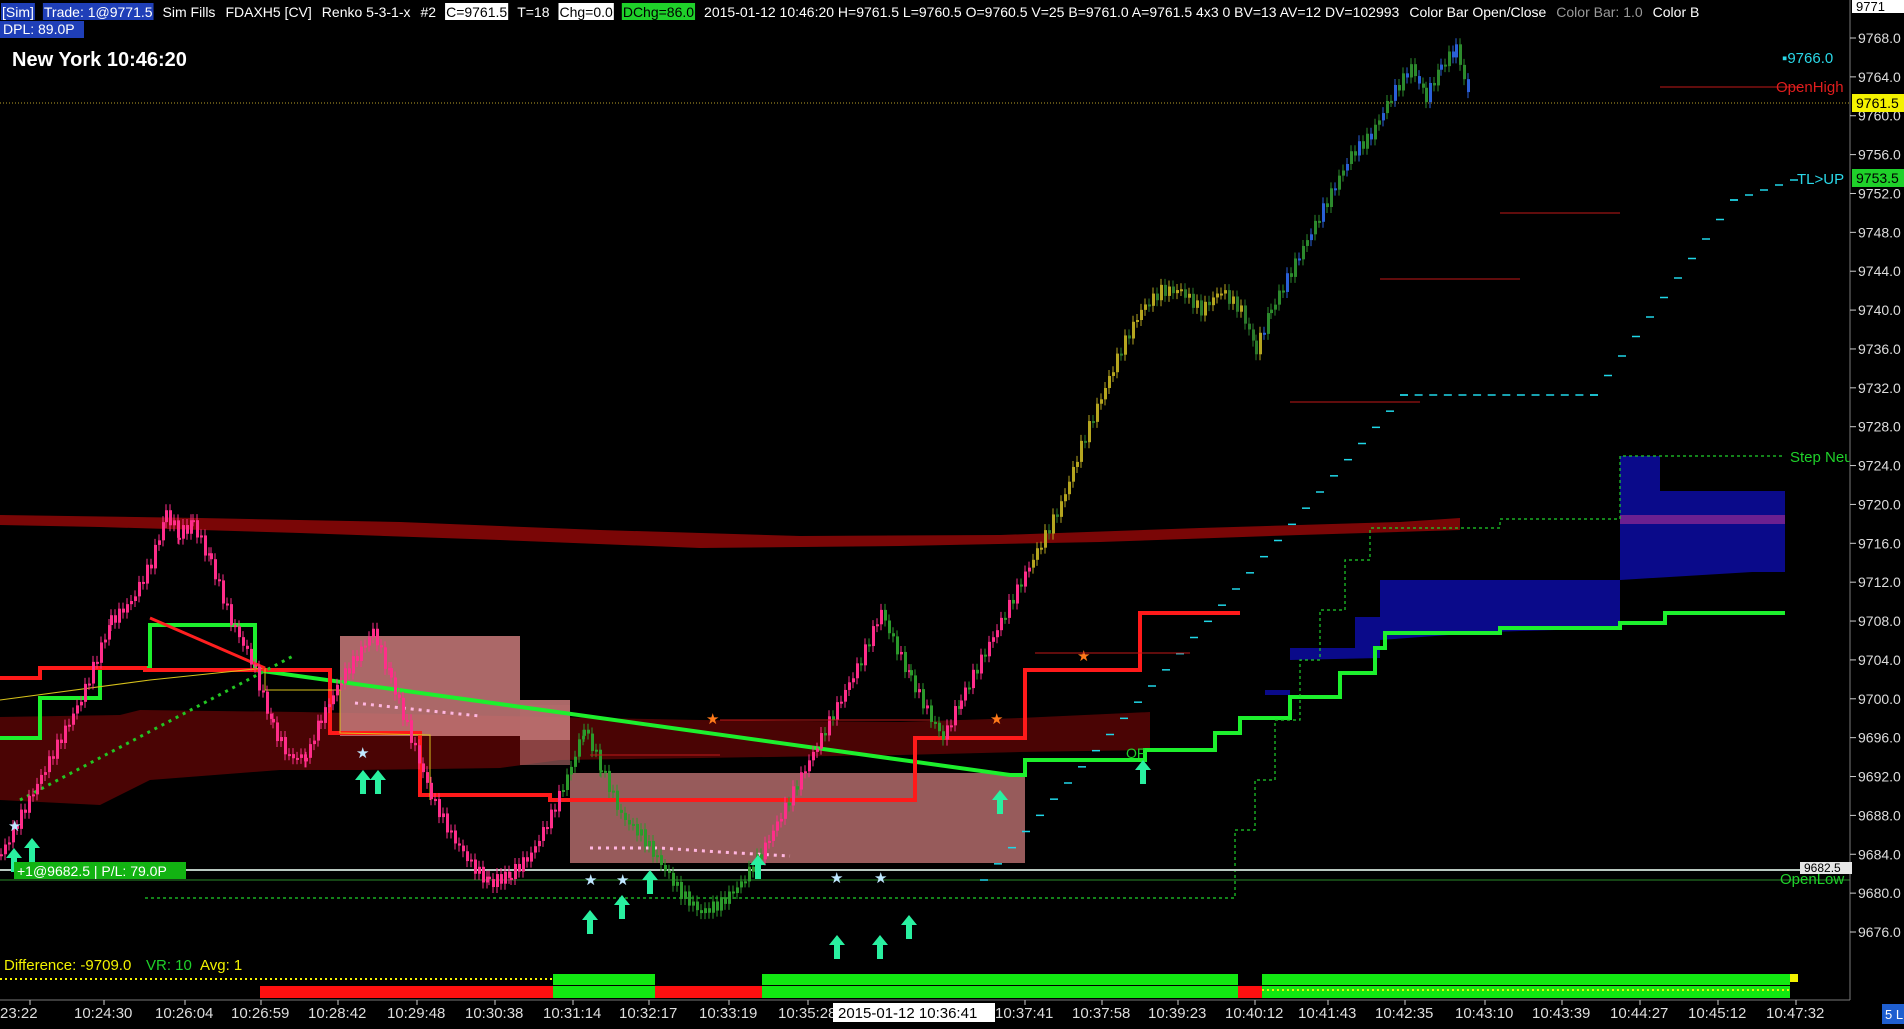  I want to click on price-tick-label: 9720.0, so click(1879, 504).